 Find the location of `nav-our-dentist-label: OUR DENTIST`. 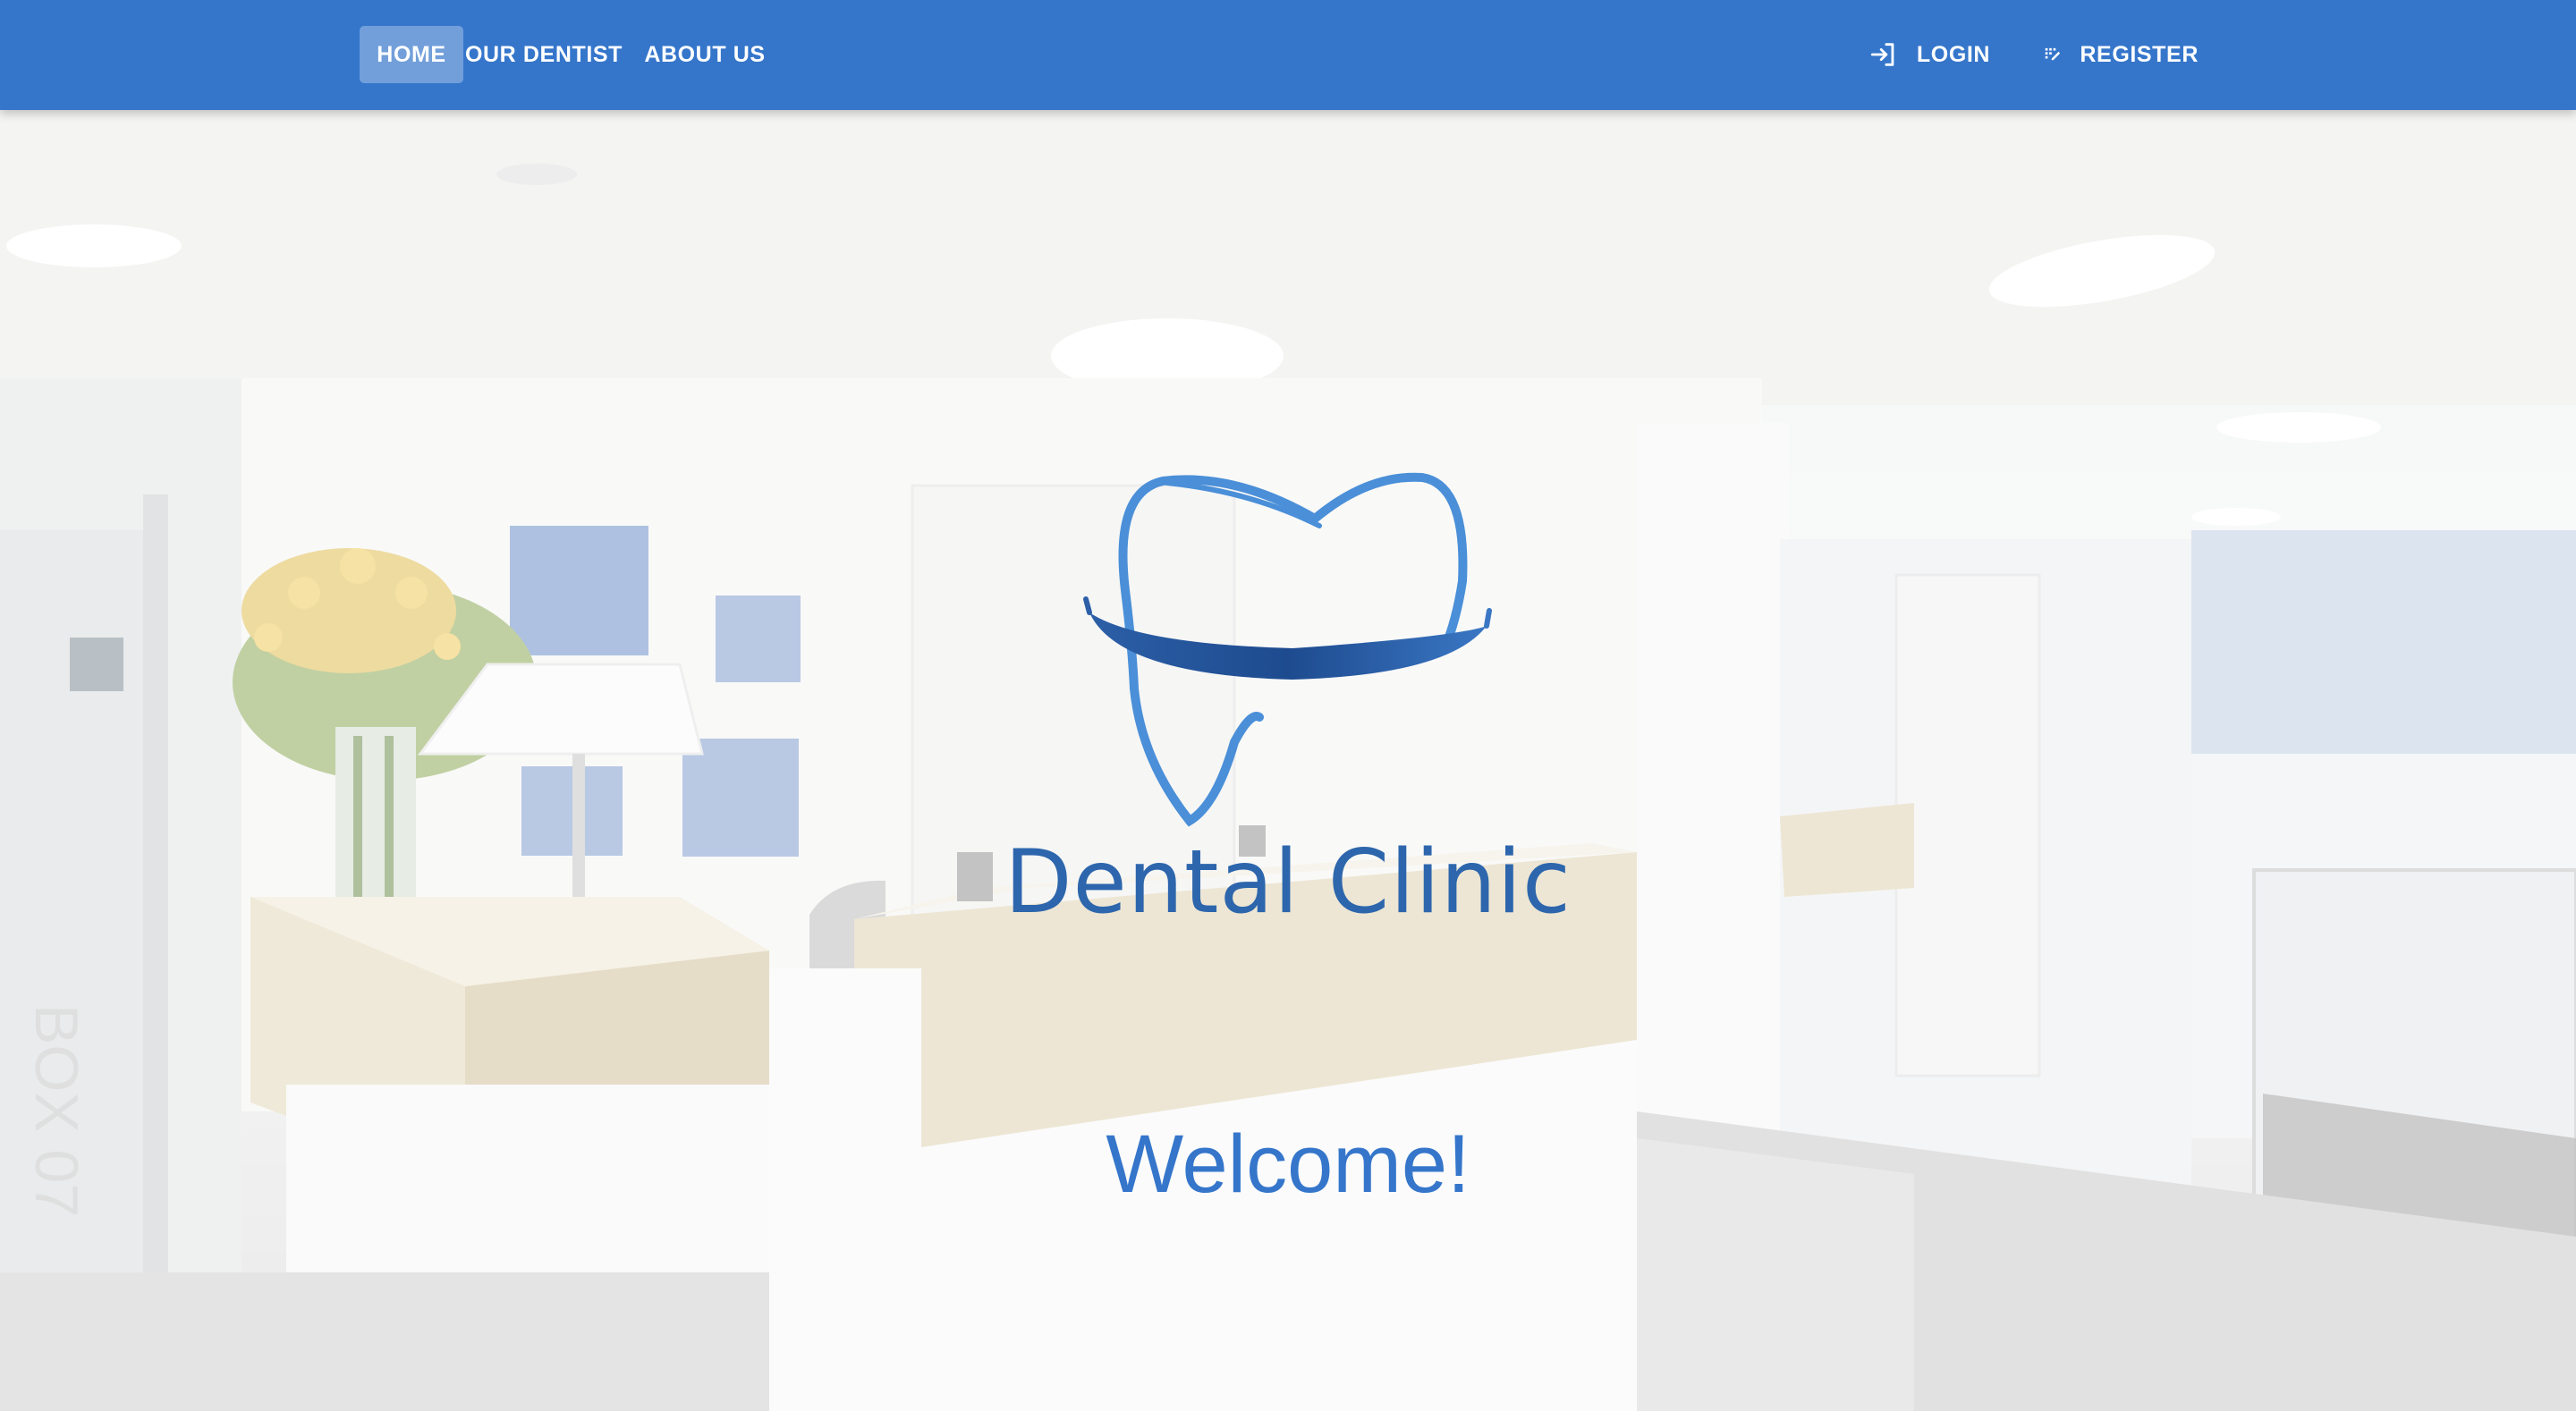

nav-our-dentist-label: OUR DENTIST is located at coordinates (543, 54).